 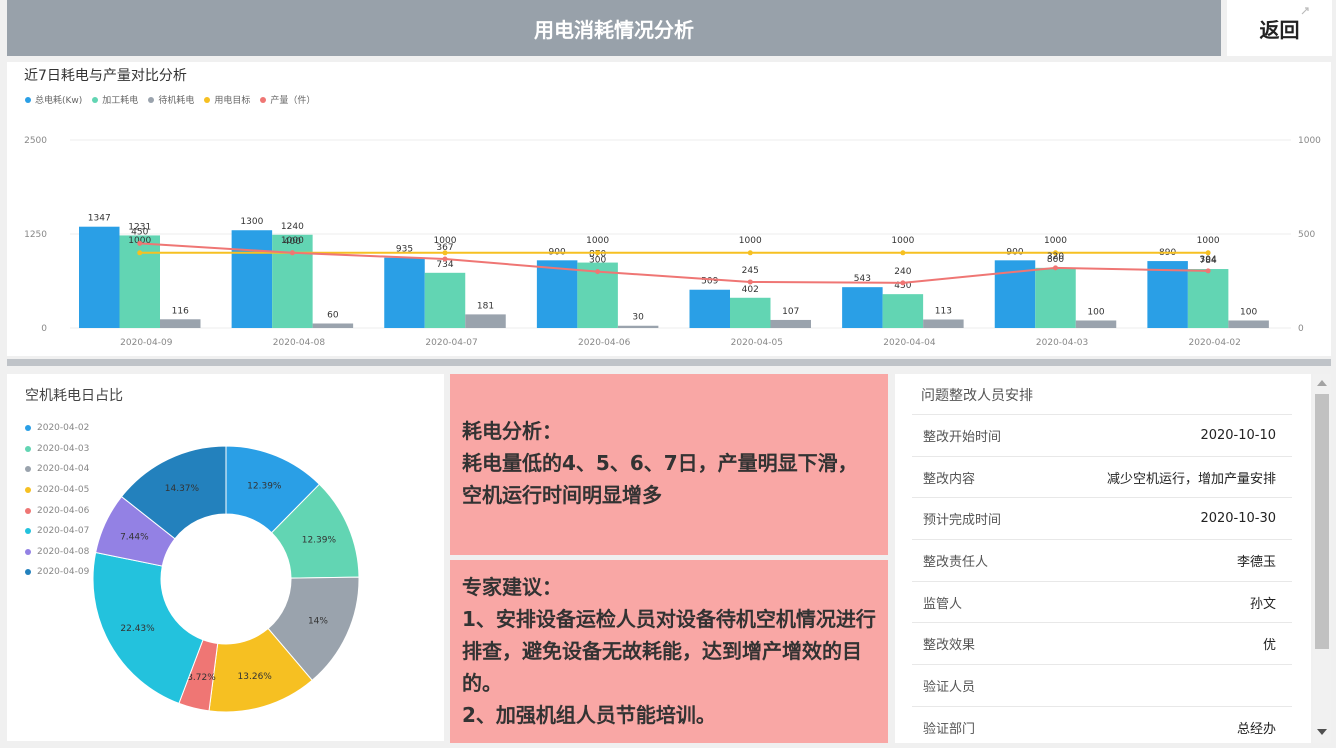 What do you see at coordinates (1208, 260) in the screenshot?
I see `output-value-label: 304` at bounding box center [1208, 260].